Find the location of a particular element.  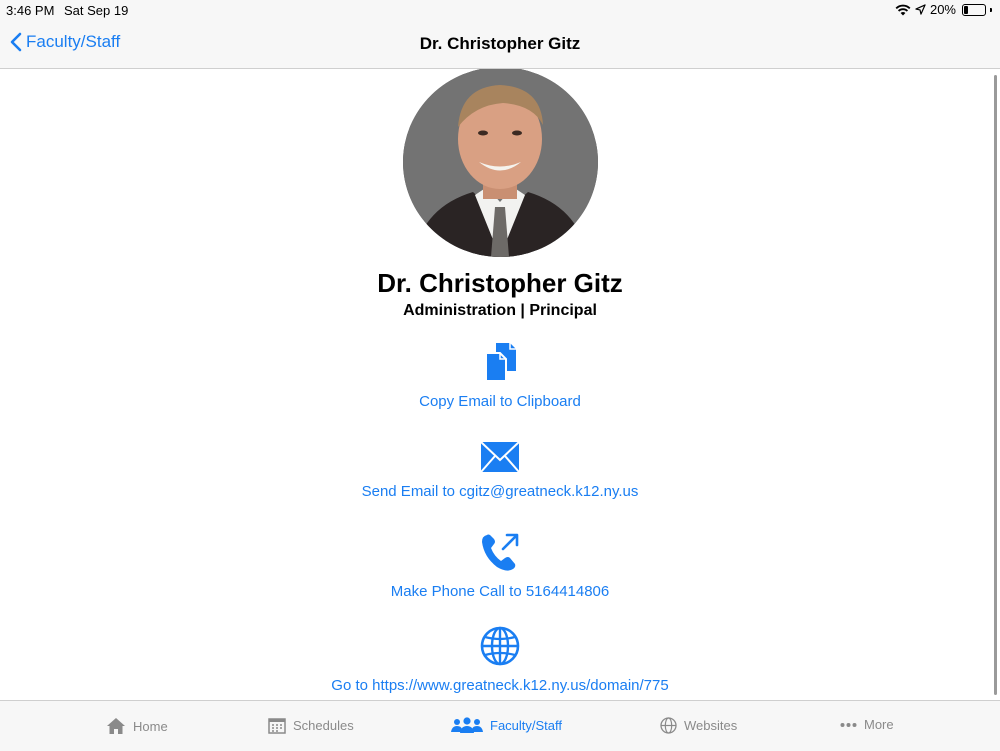

location-arrow-icon is located at coordinates (920, 9).